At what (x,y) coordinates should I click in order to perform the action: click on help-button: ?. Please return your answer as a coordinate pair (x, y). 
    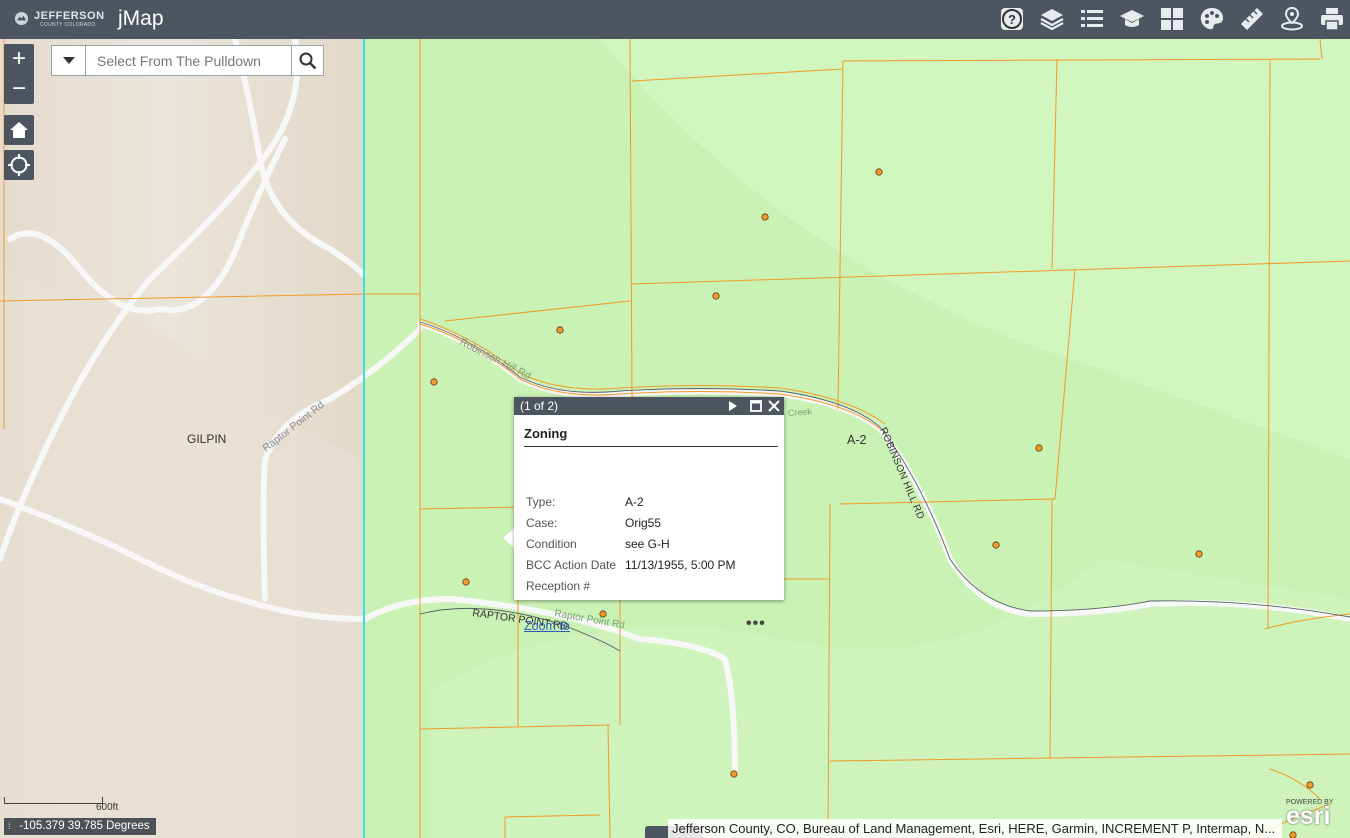
    Looking at the image, I should click on (1012, 19).